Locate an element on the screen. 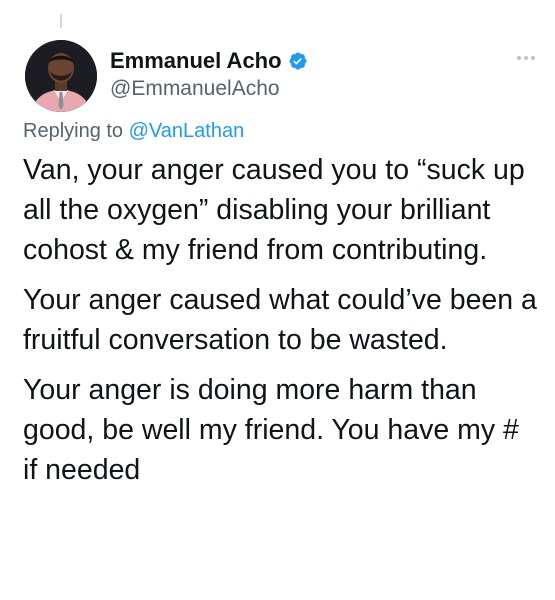  more-options-icon is located at coordinates (526, 58).